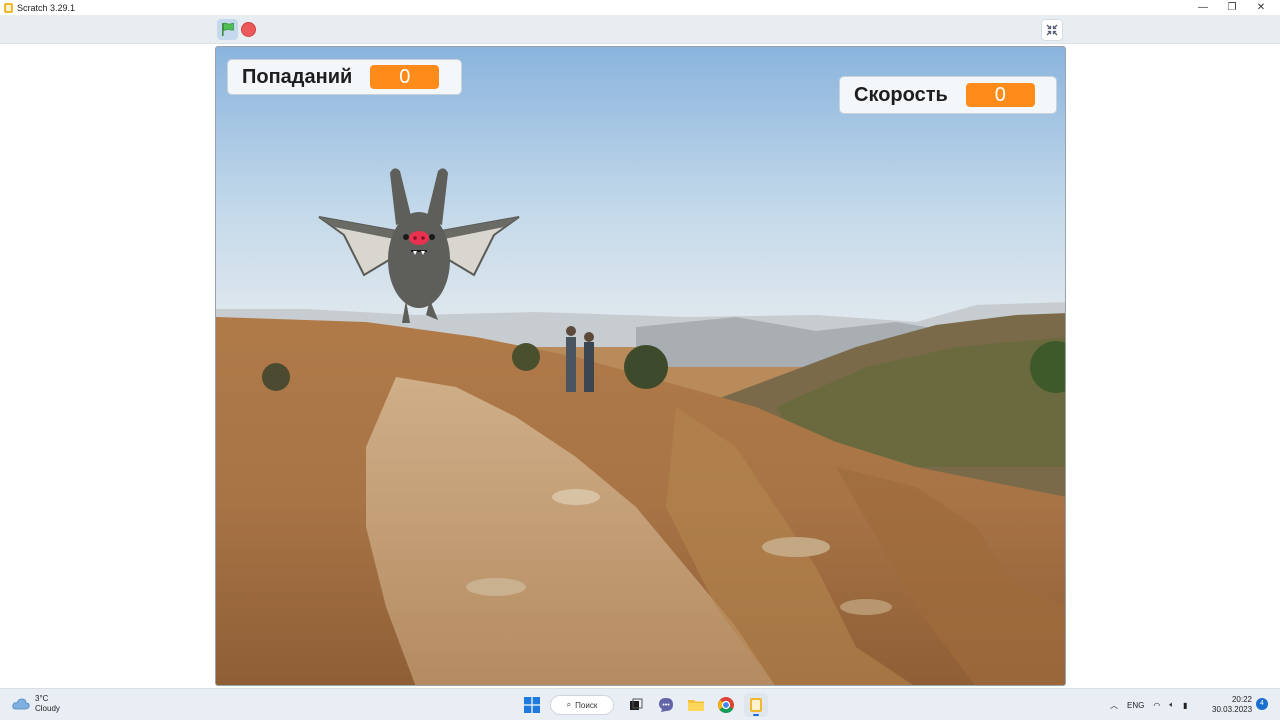 Image resolution: width=1280 pixels, height=721 pixels. Describe the element at coordinates (586, 705) in the screenshot. I see `search-label: Поиск` at that location.